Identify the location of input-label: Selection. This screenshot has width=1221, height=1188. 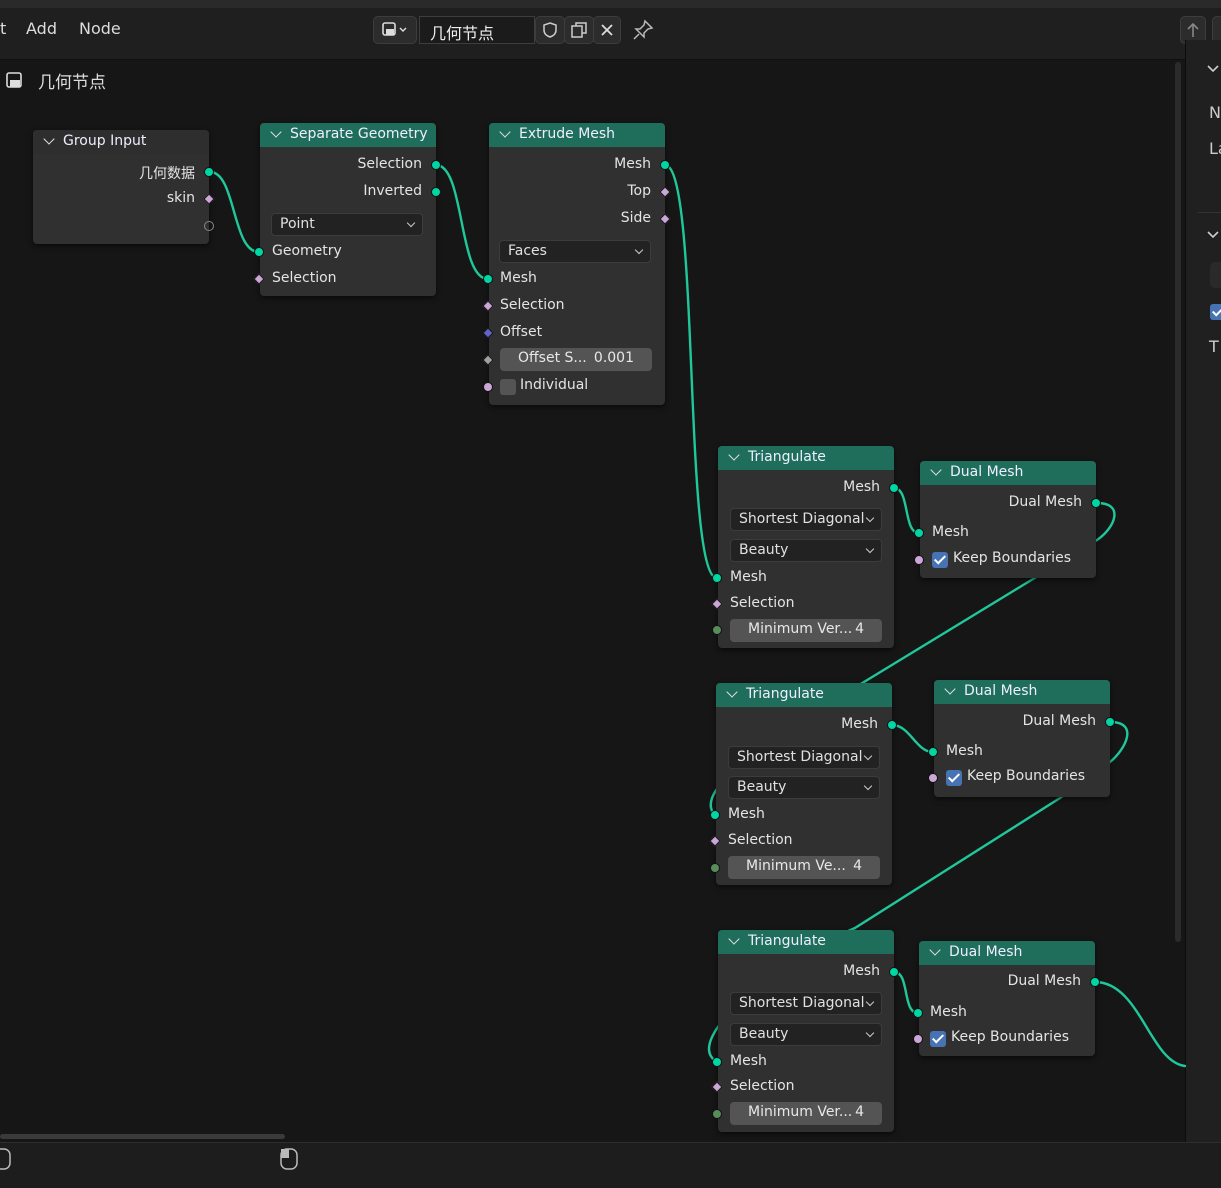
(760, 840).